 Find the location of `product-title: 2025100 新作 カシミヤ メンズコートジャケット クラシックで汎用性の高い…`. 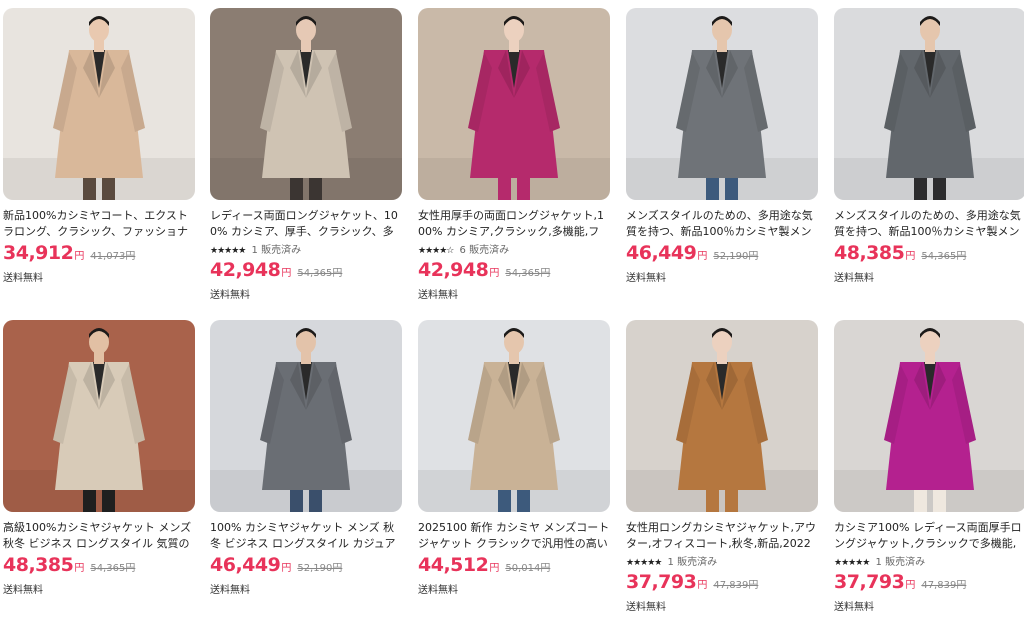

product-title: 2025100 新作 カシミヤ メンズコートジャケット クラシックで汎用性の高い… is located at coordinates (514, 536).